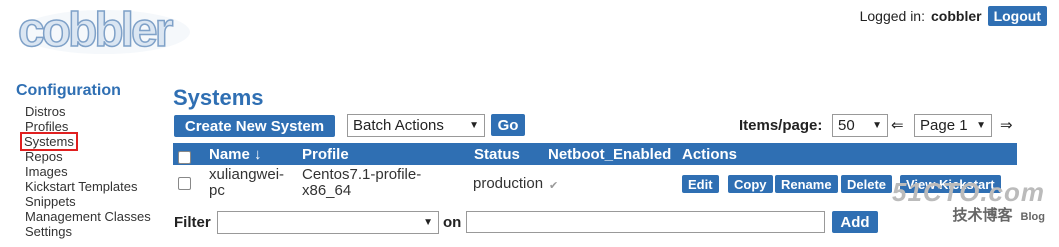 The height and width of the screenshot is (247, 1059). Describe the element at coordinates (982, 215) in the screenshot. I see `watermark-subtitle-text: 技术博客` at that location.